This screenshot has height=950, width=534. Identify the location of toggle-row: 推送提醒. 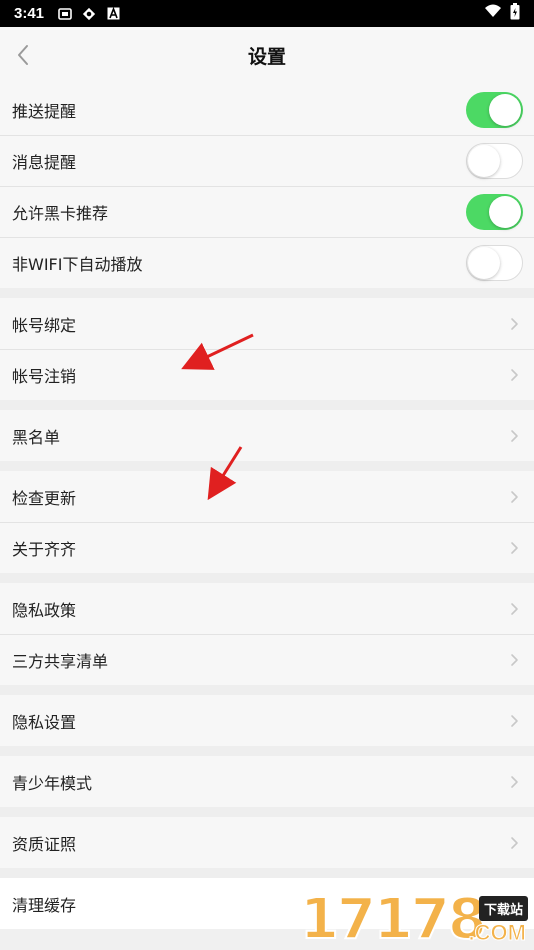
(267, 109).